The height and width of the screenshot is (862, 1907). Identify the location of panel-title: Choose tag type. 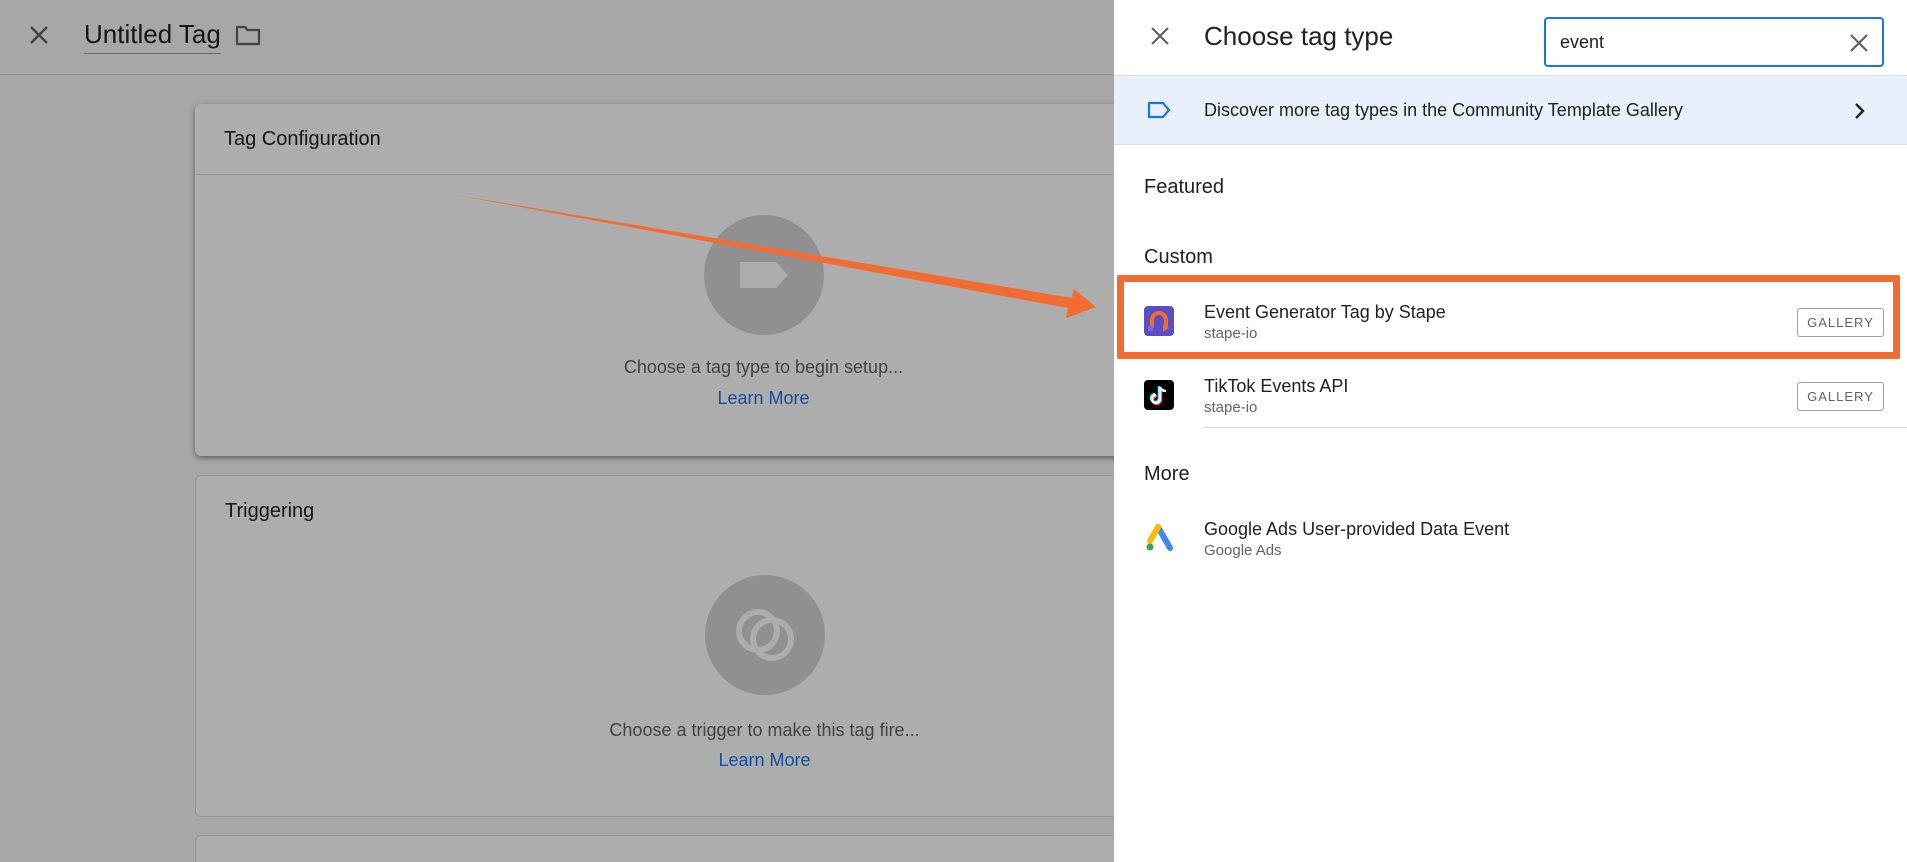
(1299, 36).